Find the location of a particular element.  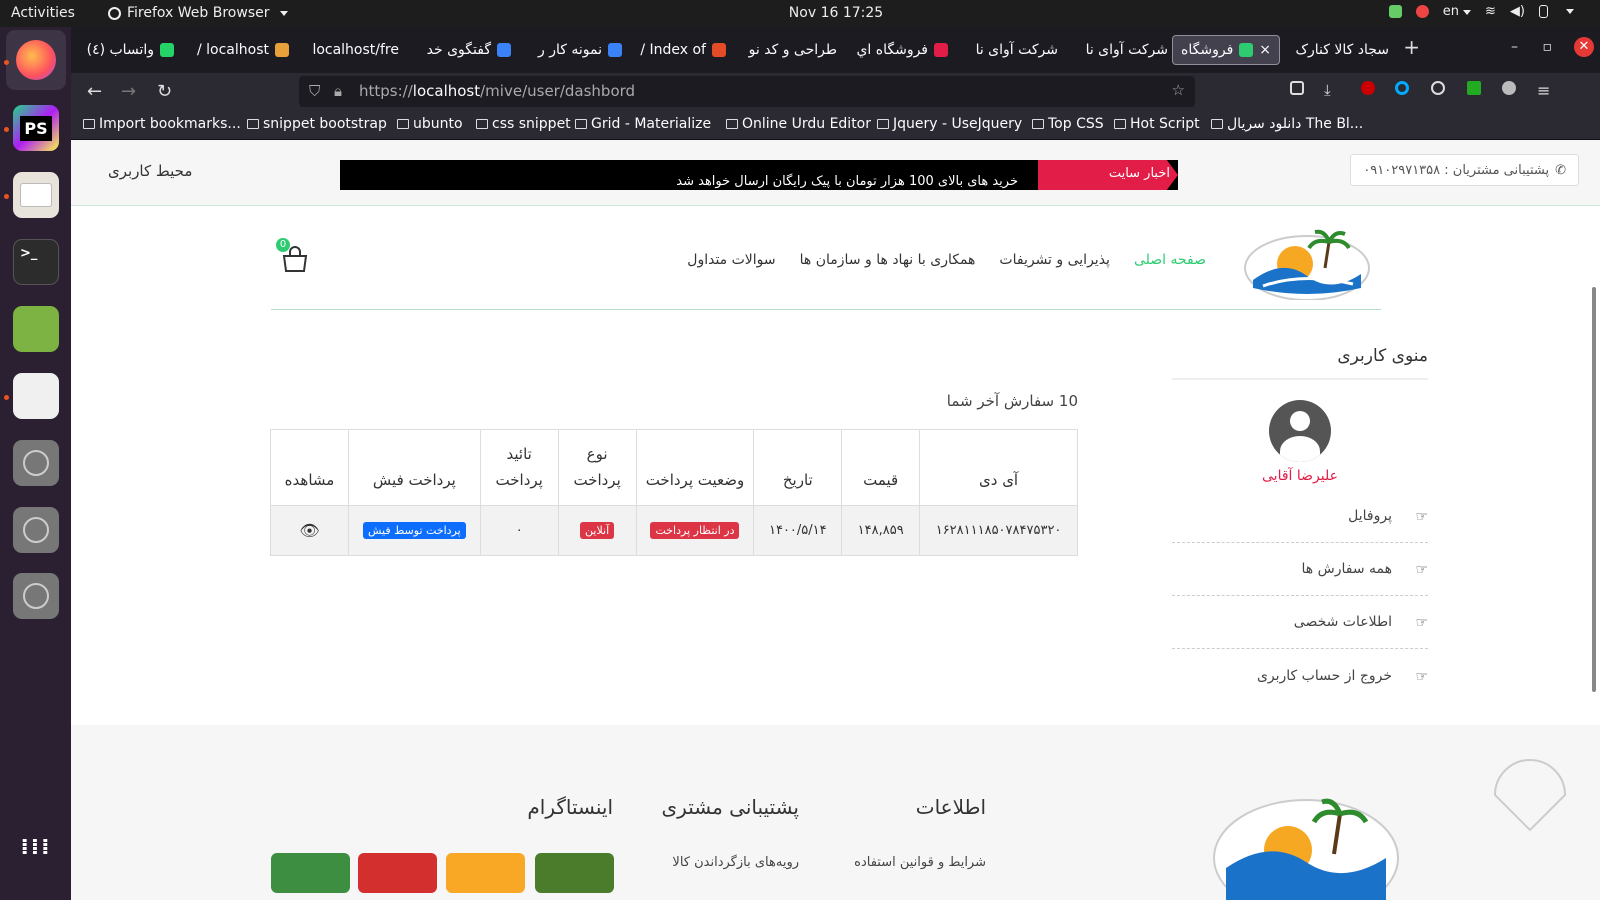

nav-link: سوالات متداول is located at coordinates (731, 260).